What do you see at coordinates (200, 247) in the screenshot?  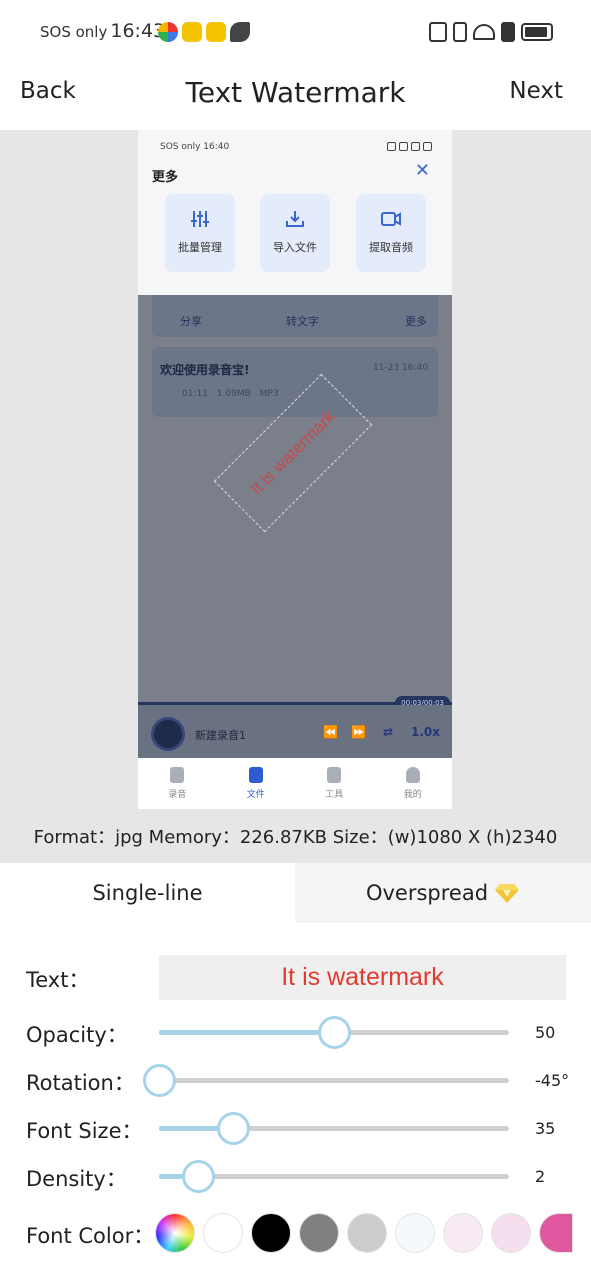 I see `preview-tile-label: 批量管理` at bounding box center [200, 247].